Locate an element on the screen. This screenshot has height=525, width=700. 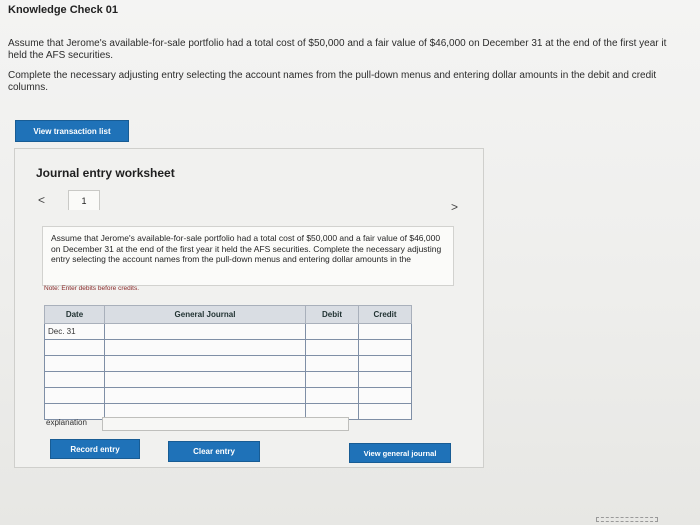
explanation-input is located at coordinates (225, 424).